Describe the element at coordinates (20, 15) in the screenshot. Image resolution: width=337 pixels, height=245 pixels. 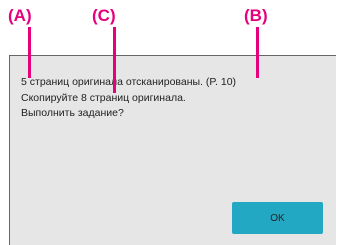
I see `callout-a-label: (A)` at that location.